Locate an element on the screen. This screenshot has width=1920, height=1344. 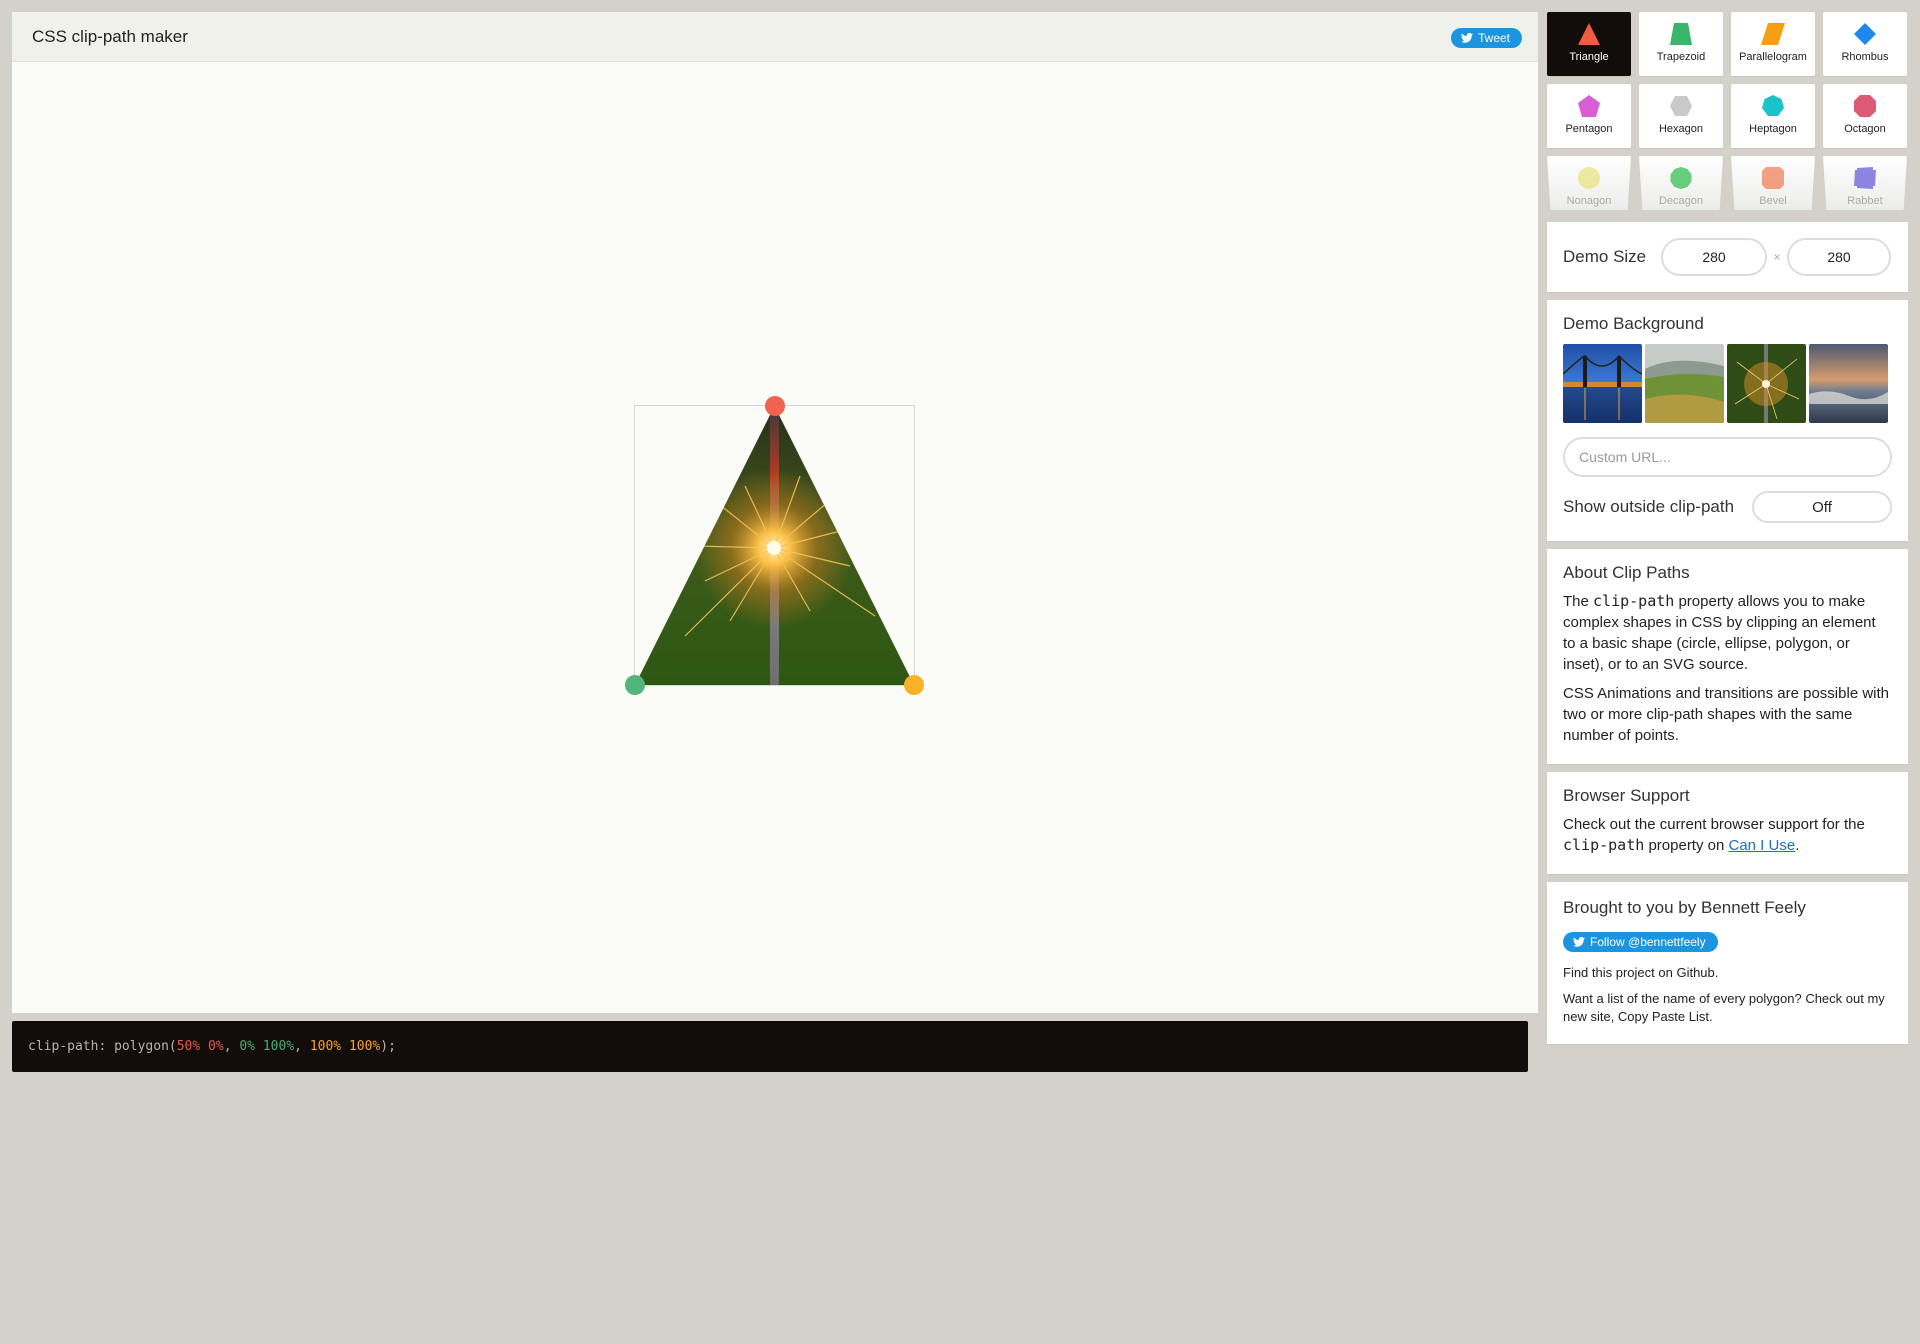
handle-top is located at coordinates (774, 406).